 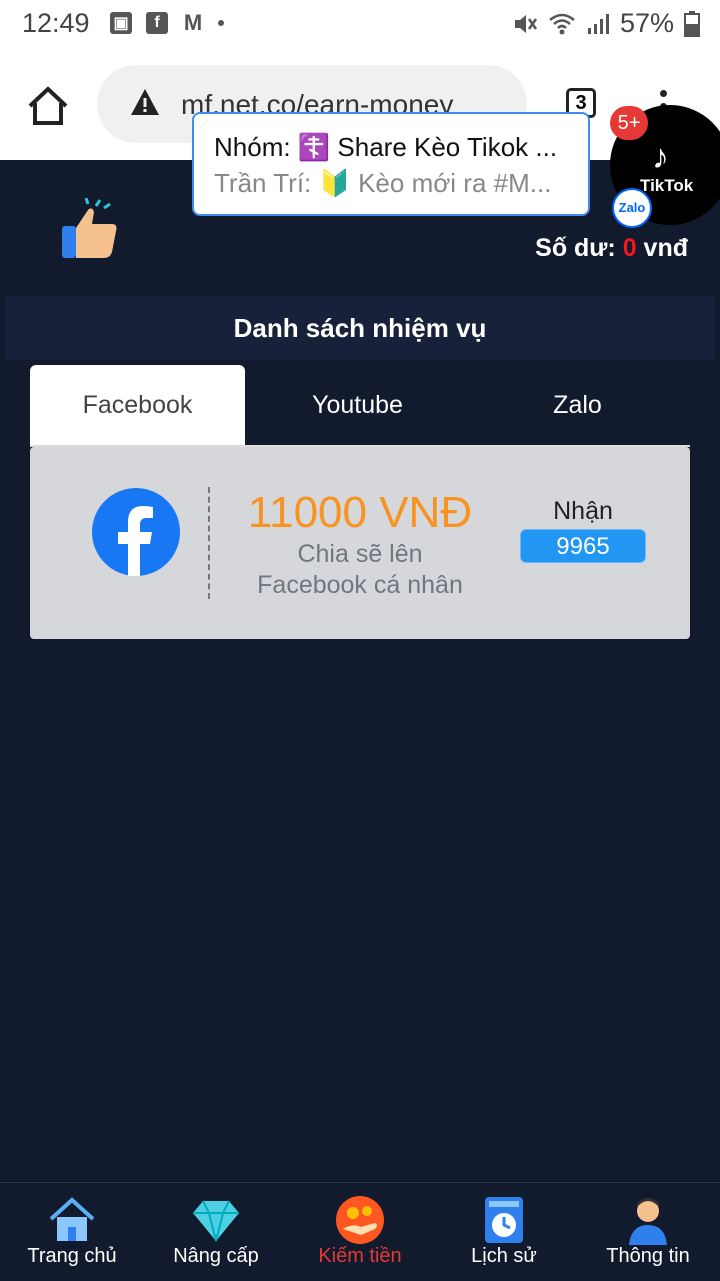 What do you see at coordinates (577, 405) in the screenshot?
I see `tab-zalo: Zalo` at bounding box center [577, 405].